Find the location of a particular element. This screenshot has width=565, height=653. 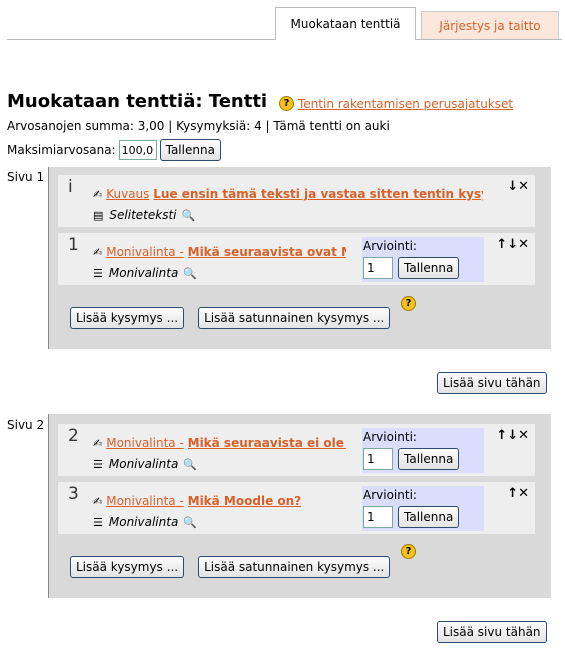

question-move-delete-controls: ↑✕ is located at coordinates (518, 493).